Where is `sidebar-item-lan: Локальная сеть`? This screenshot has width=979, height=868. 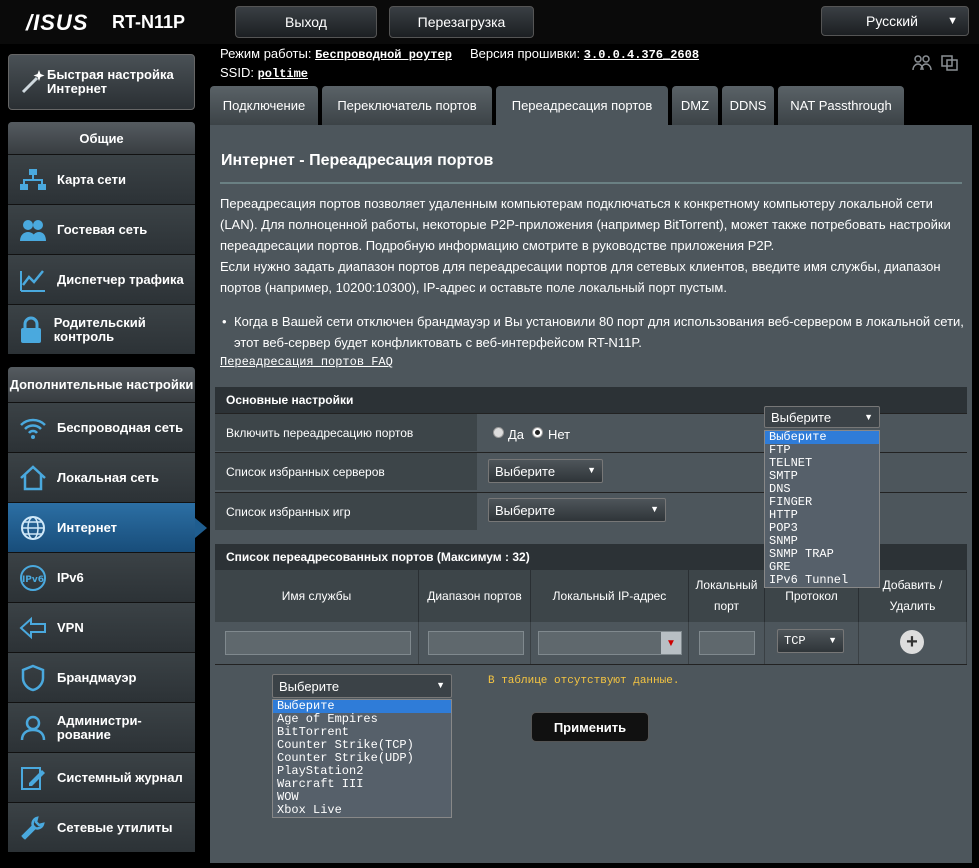
sidebar-item-lan: Локальная сеть is located at coordinates (101, 477).